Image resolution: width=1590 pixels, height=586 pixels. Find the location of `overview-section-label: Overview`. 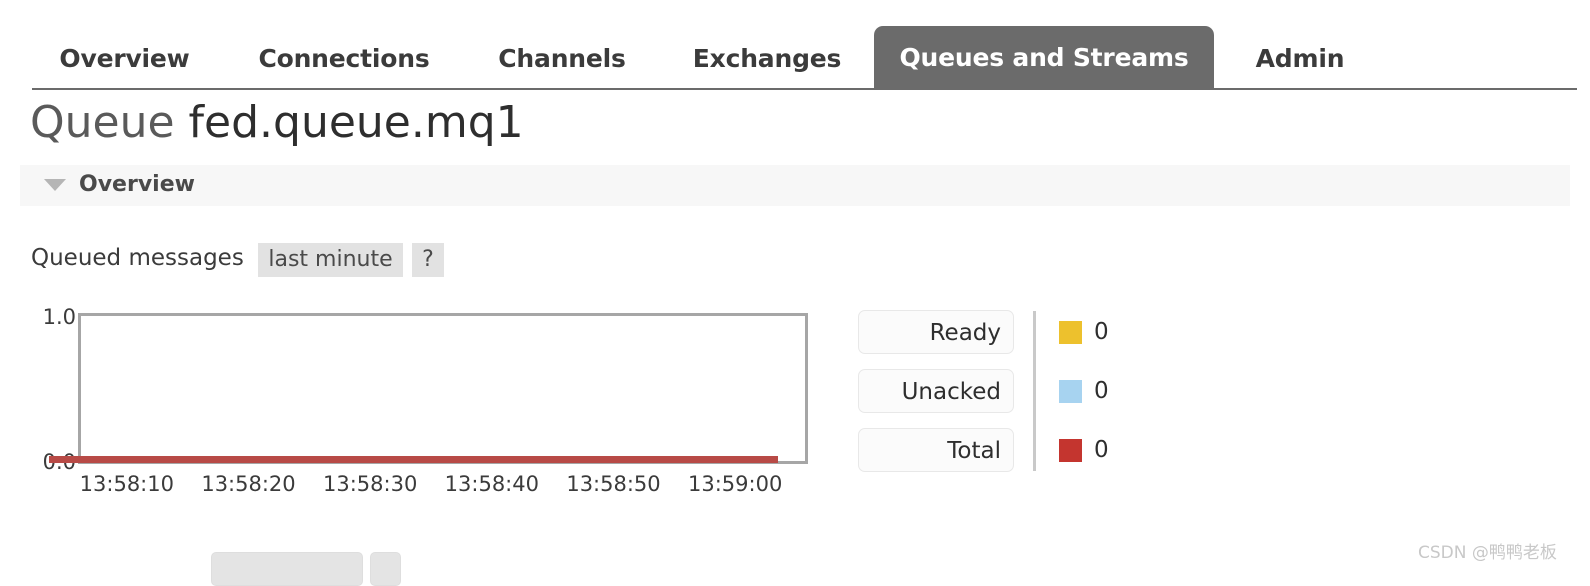

overview-section-label: Overview is located at coordinates (137, 184).